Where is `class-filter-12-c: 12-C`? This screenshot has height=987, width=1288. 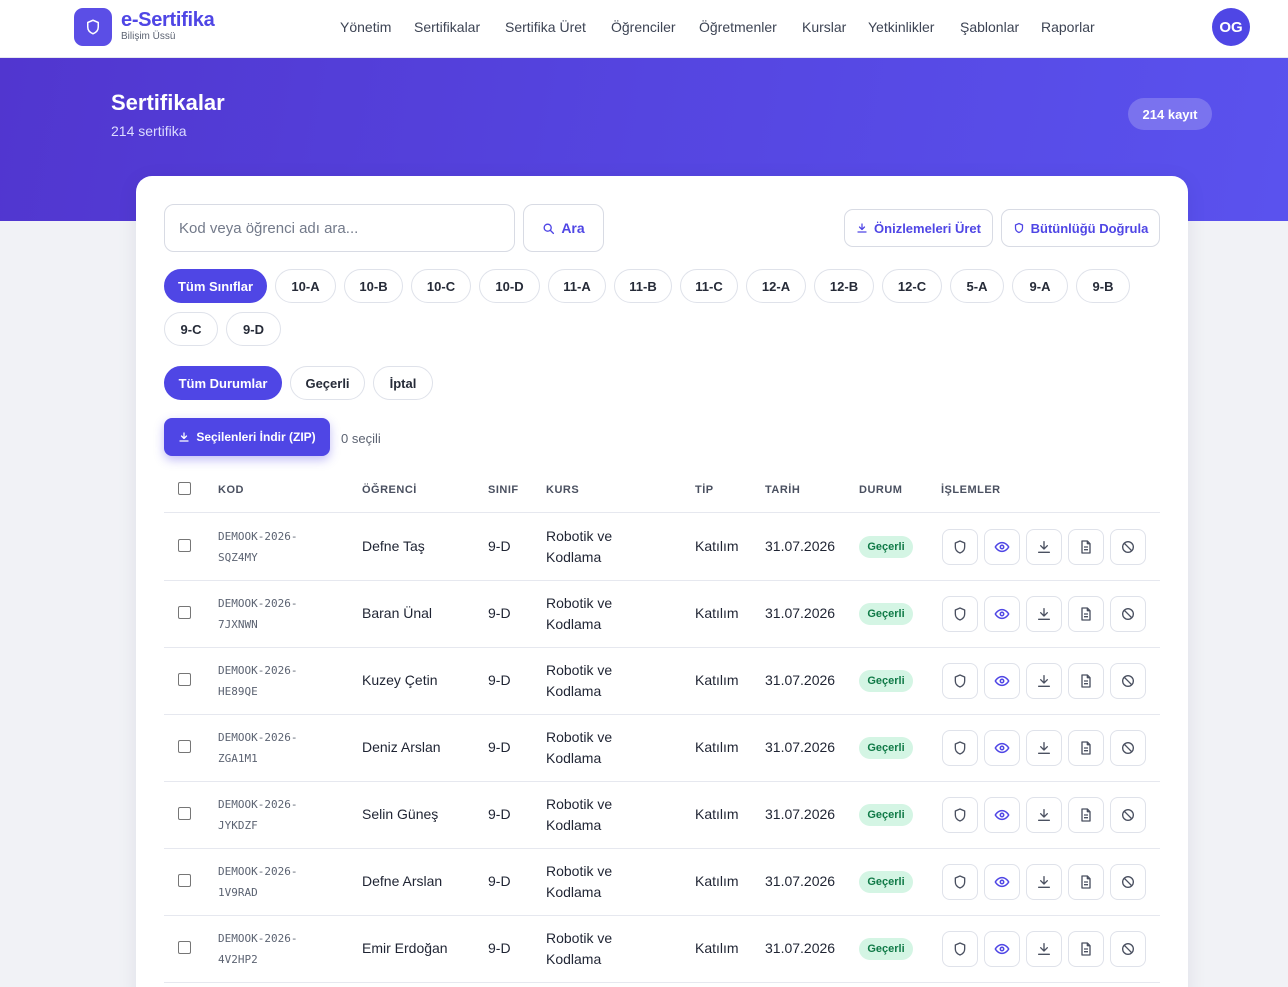 class-filter-12-c: 12-C is located at coordinates (912, 286).